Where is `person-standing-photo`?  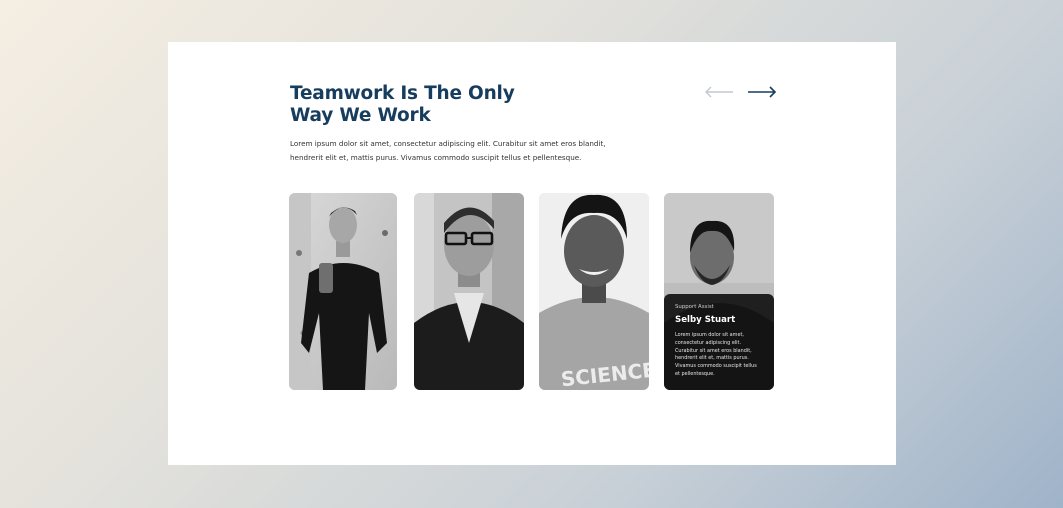 person-standing-photo is located at coordinates (343, 291).